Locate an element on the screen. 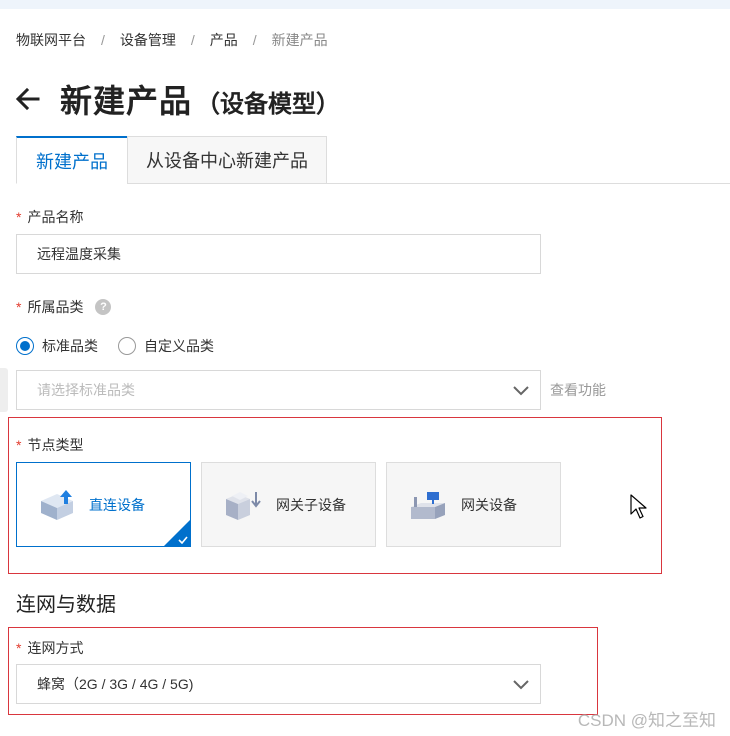 The height and width of the screenshot is (736, 730). direct-device-icon is located at coordinates (57, 504).